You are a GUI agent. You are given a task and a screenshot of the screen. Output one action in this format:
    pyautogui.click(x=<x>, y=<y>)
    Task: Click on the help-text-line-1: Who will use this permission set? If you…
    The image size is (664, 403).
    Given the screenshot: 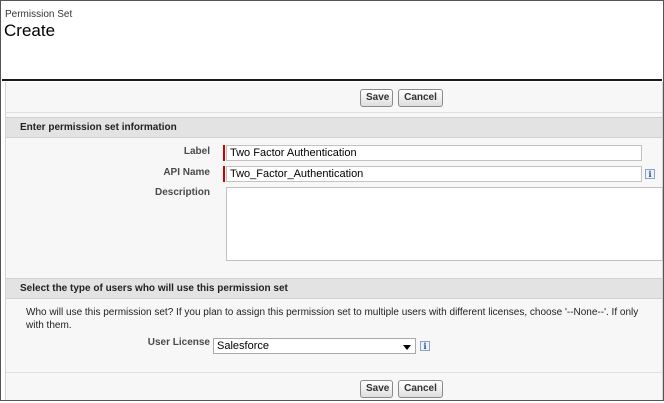 What is the action you would take?
    pyautogui.click(x=332, y=312)
    